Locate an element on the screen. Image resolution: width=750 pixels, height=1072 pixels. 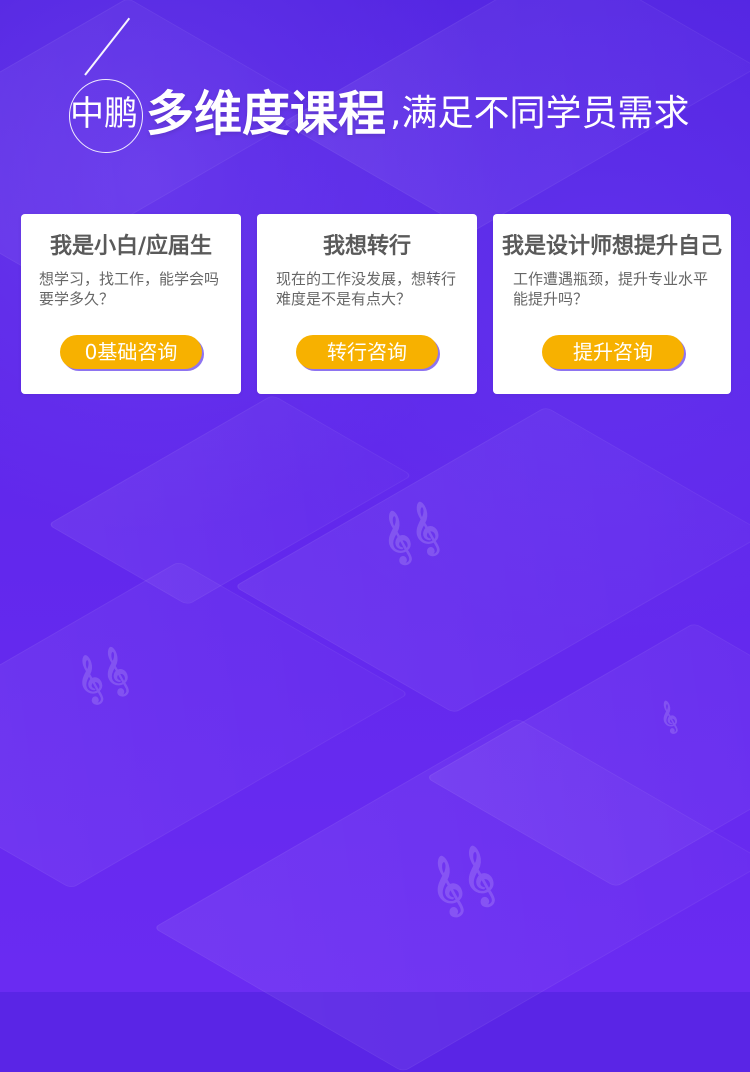
consult-button-career-change: 转行咨询 is located at coordinates (367, 352).